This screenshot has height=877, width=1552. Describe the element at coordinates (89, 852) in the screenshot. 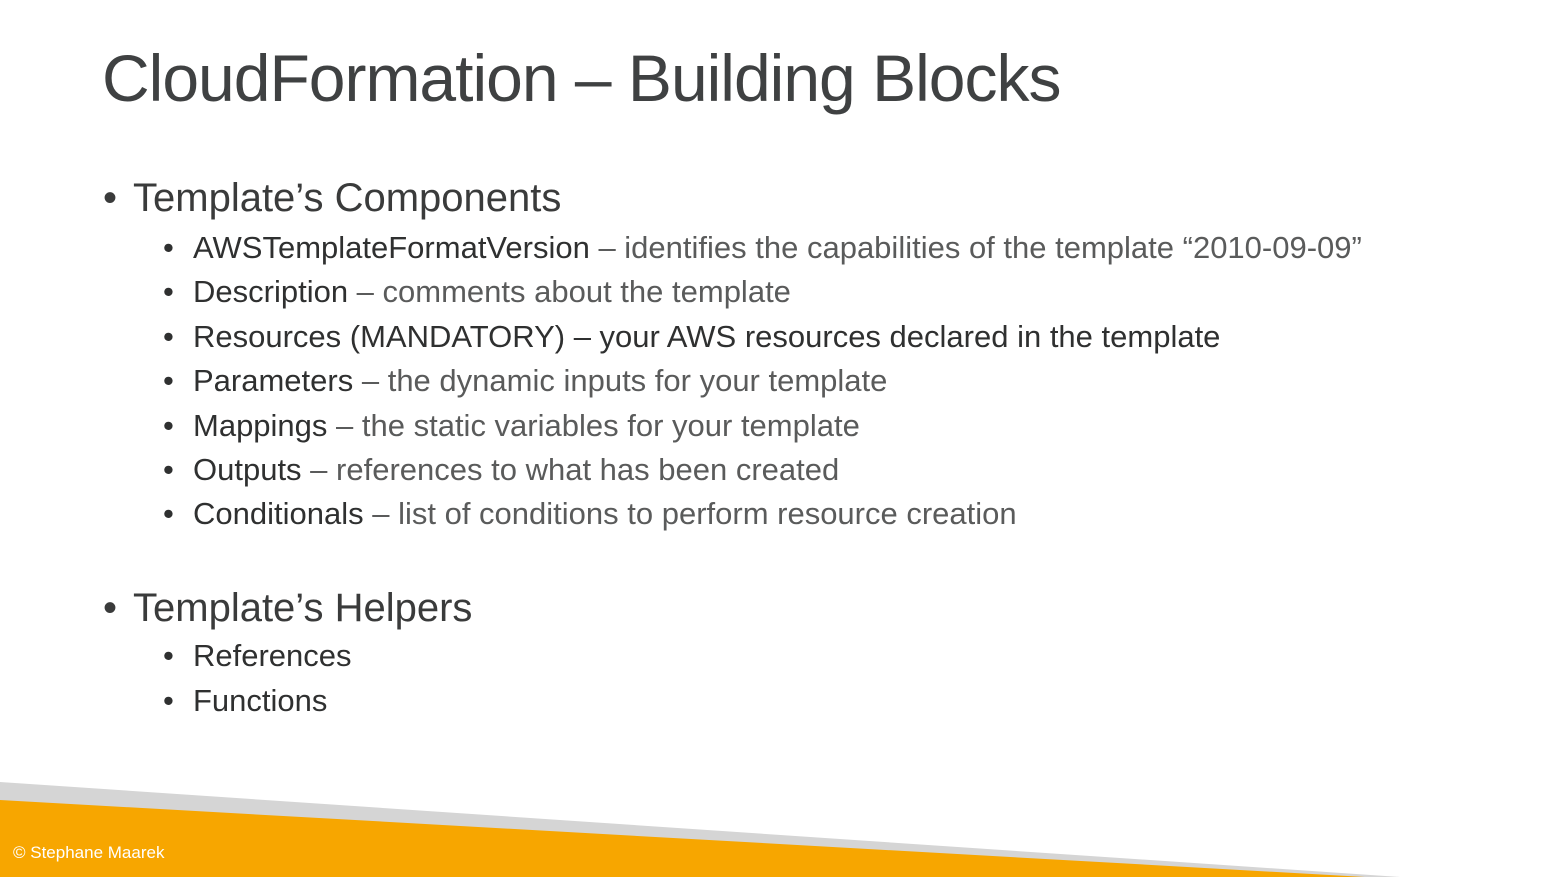

I see `copyright-footer: © Stephane Maarek` at that location.